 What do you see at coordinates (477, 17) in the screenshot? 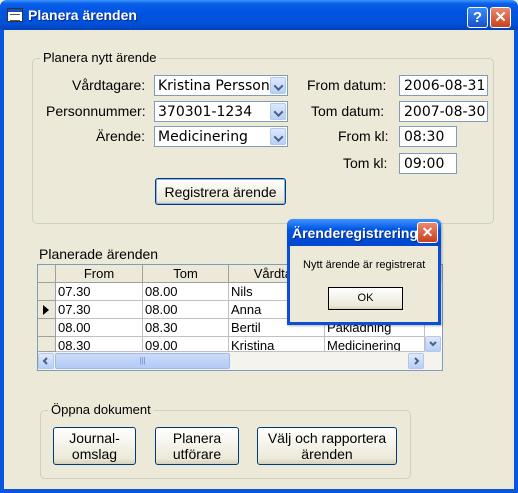
I see `help-button: ?` at bounding box center [477, 17].